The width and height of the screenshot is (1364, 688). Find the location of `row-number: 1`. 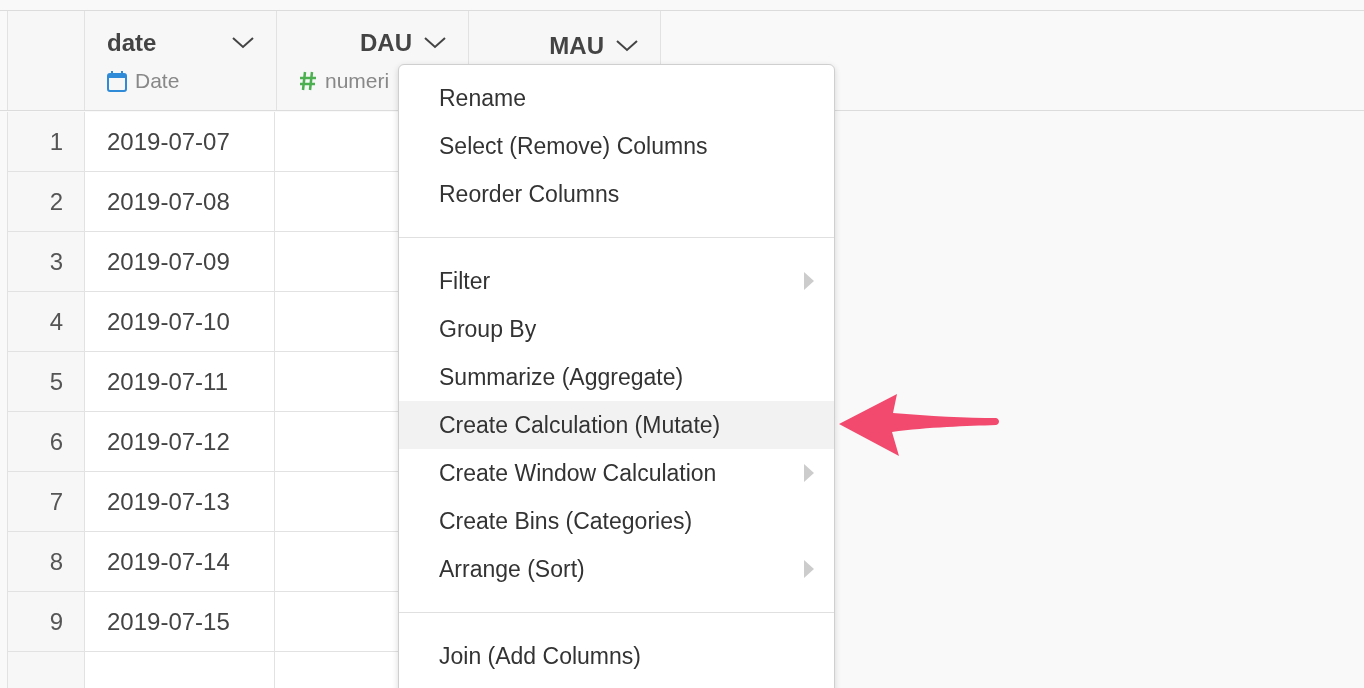

row-number: 1 is located at coordinates (46, 141).